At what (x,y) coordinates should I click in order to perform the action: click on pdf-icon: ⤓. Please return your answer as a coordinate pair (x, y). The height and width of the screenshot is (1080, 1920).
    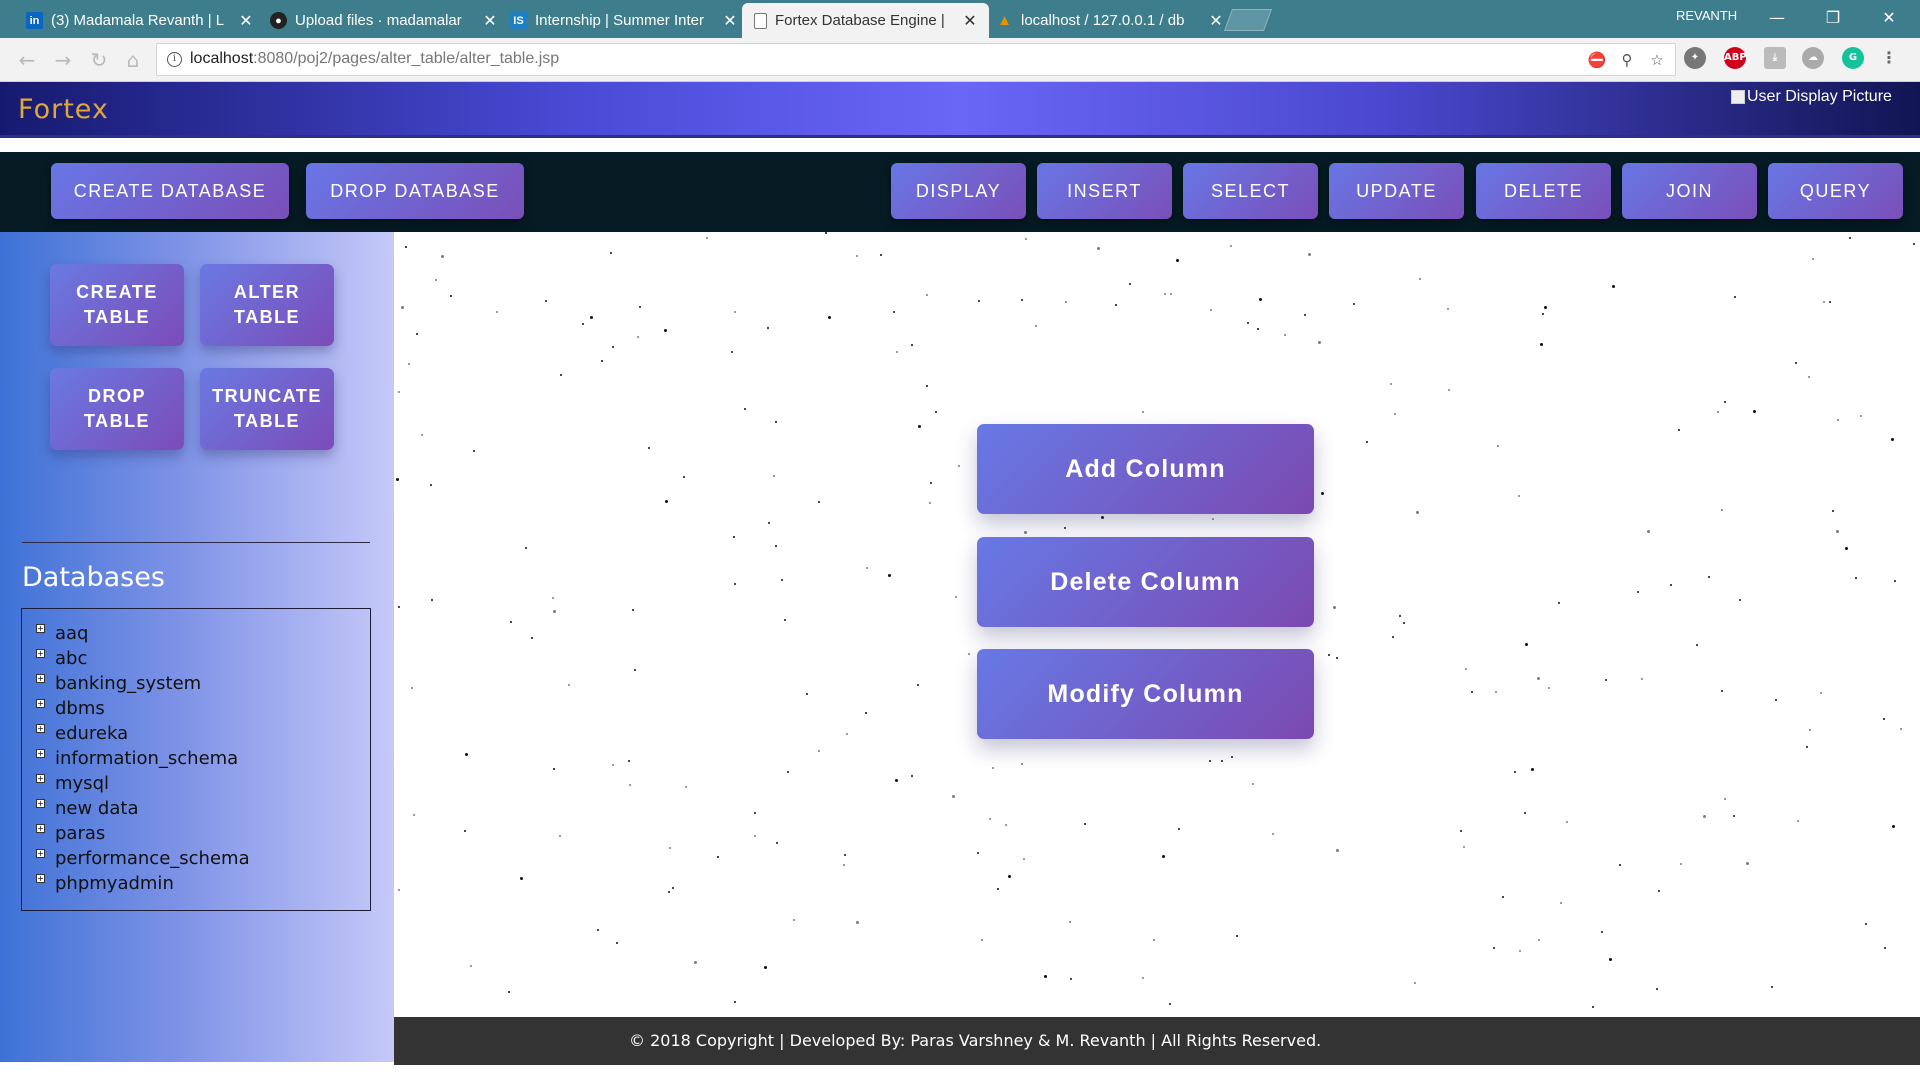
    Looking at the image, I should click on (1775, 58).